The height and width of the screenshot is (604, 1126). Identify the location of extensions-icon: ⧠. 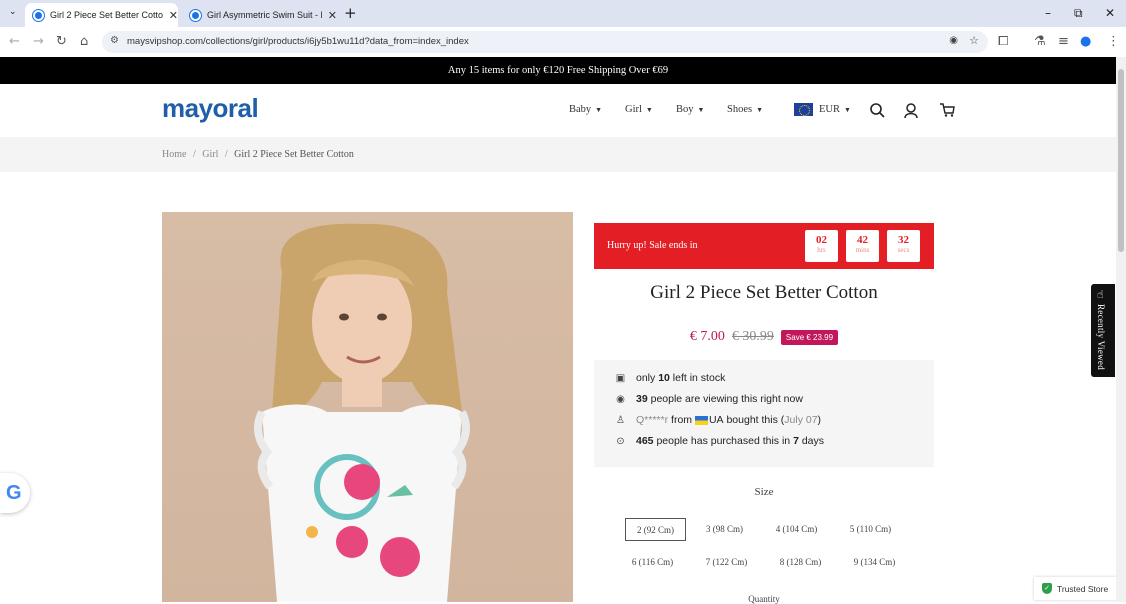
(1003, 41).